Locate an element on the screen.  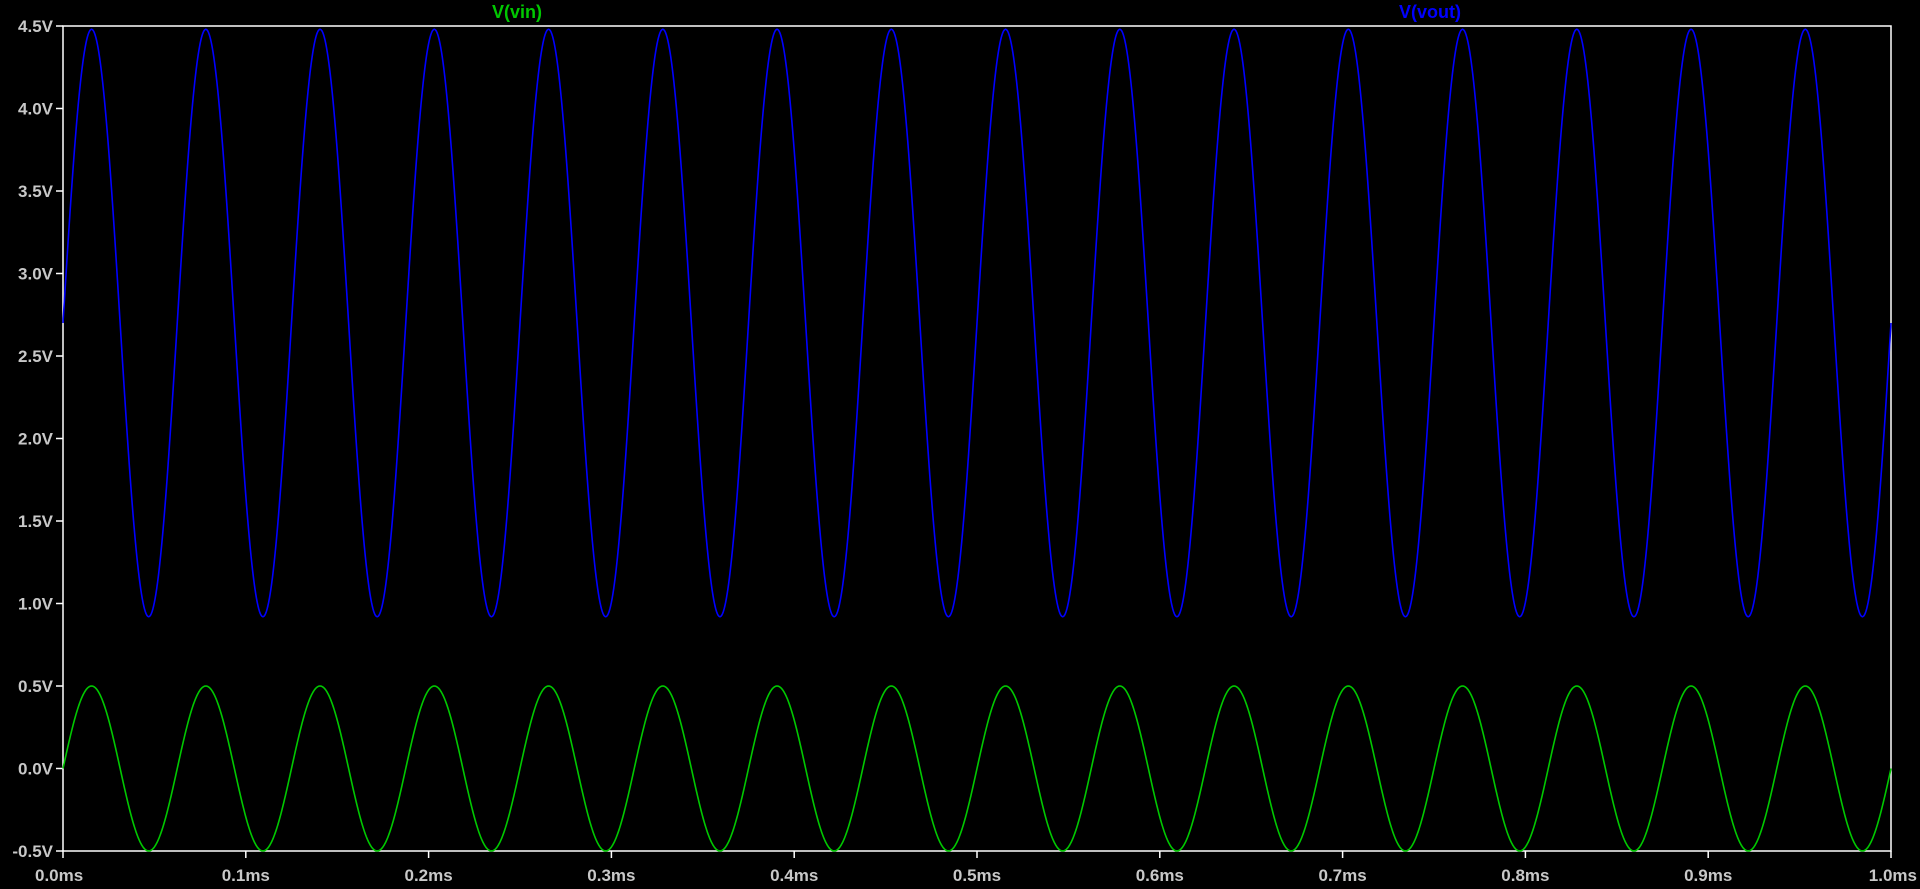
y-tick-label: 4.0V is located at coordinates (36, 109).